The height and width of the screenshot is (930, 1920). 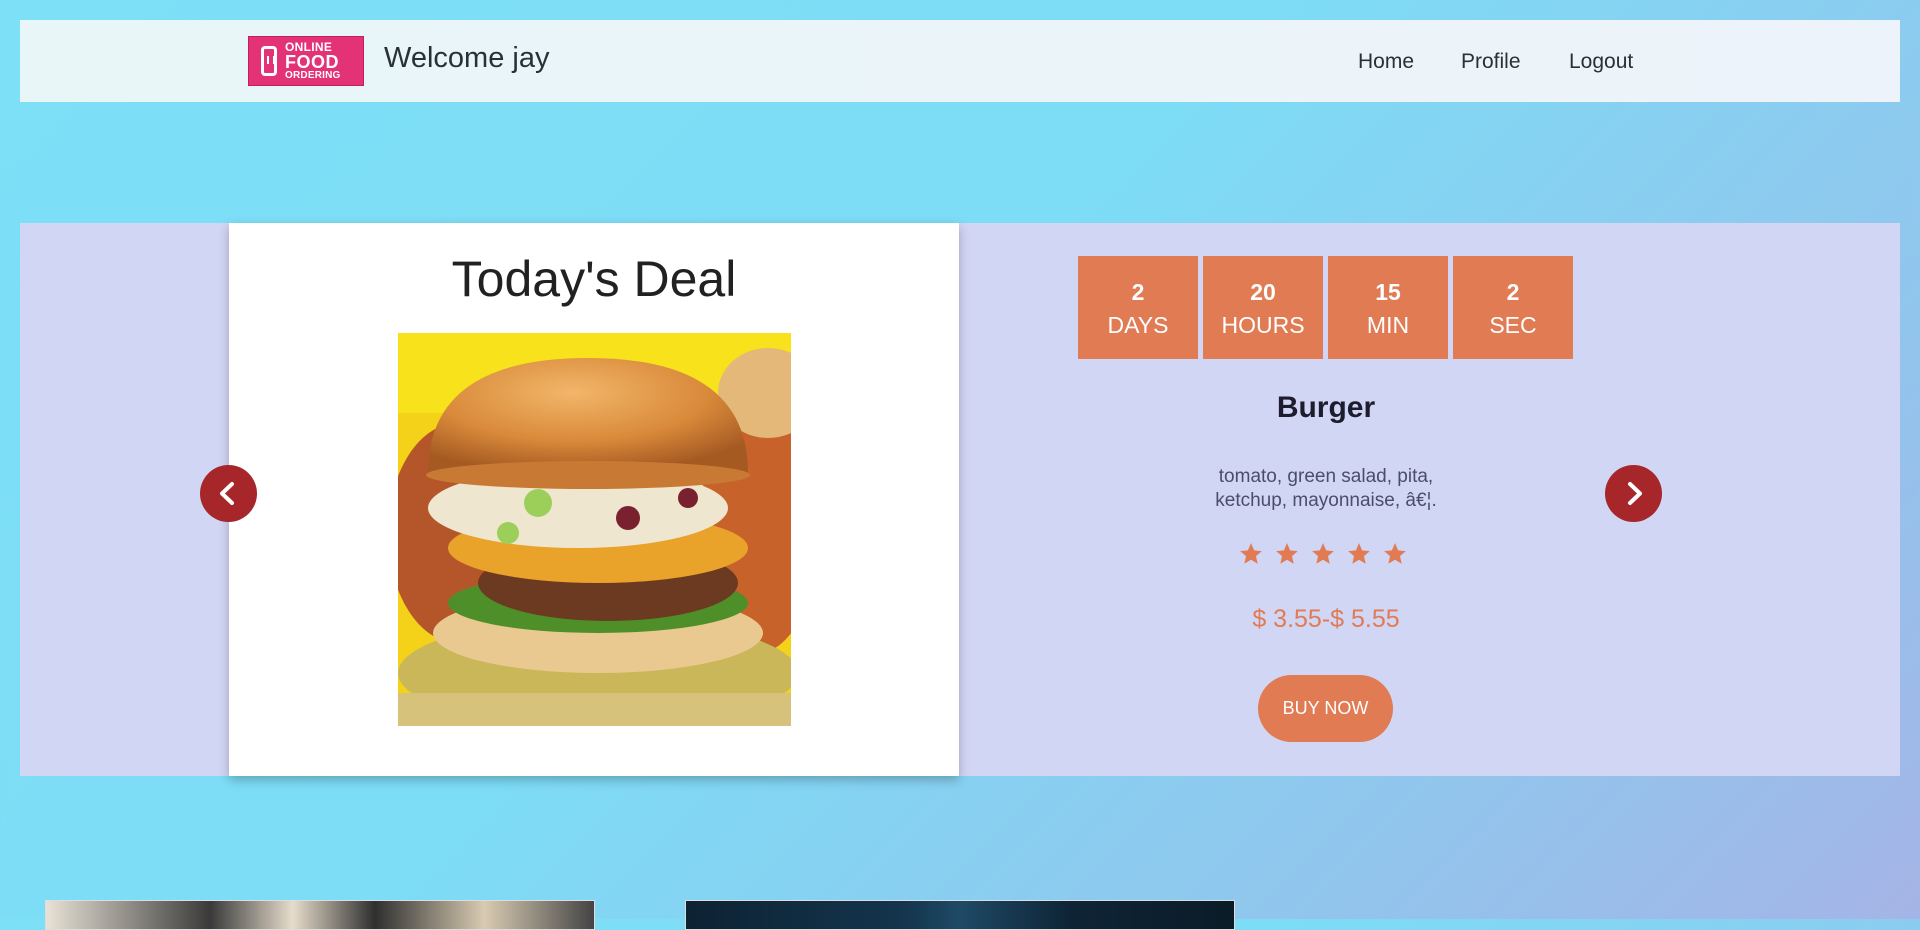 What do you see at coordinates (1326, 500) in the screenshot?
I see `product-description-line2: ketchup, mayonnaise, â€¦.` at bounding box center [1326, 500].